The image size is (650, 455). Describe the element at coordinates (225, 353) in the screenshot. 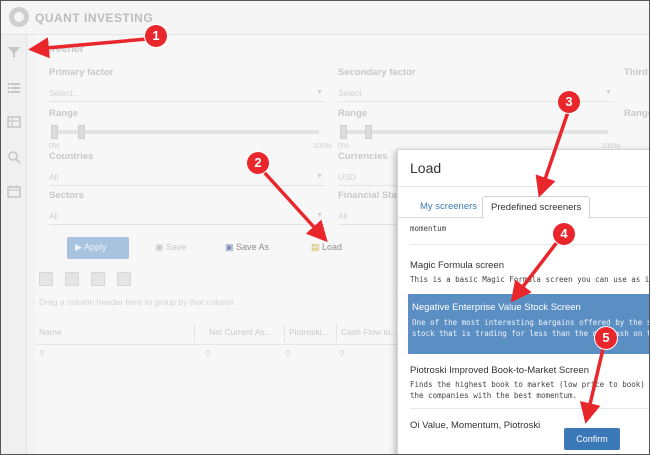

I see `grid-filter-row: ⚲ ⚲ ⚲ ⚲` at that location.